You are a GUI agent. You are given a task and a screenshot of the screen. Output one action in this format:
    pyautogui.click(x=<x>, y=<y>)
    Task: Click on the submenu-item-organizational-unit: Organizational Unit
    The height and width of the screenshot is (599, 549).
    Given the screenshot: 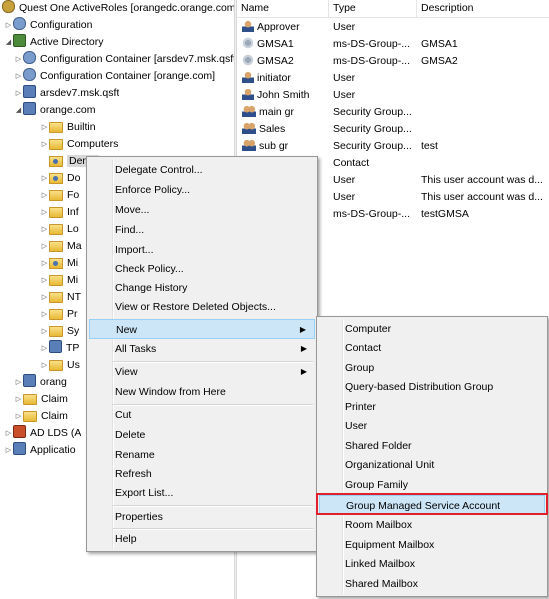 What is the action you would take?
    pyautogui.click(x=432, y=465)
    